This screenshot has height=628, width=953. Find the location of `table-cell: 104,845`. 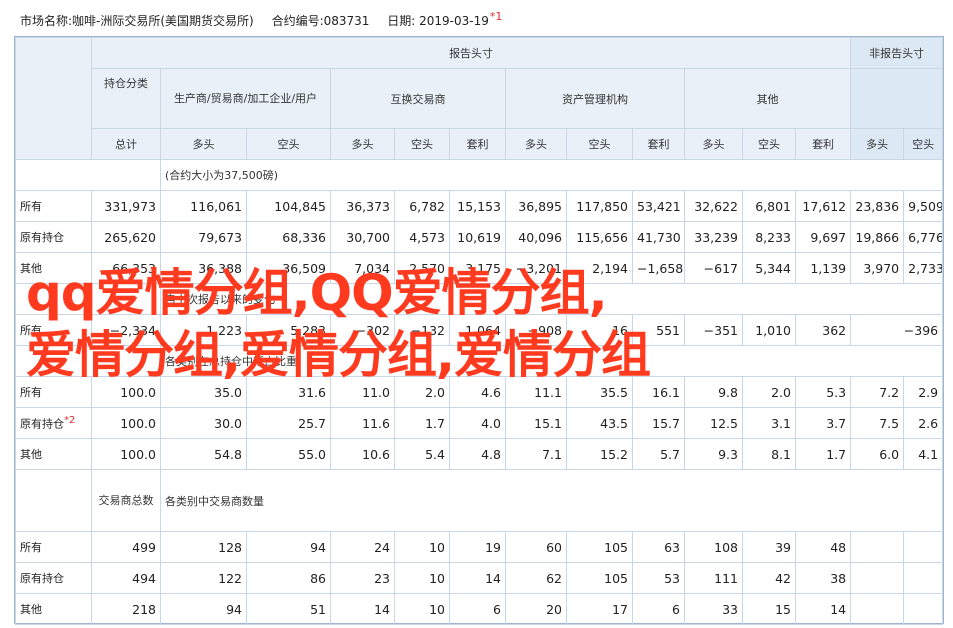

table-cell: 104,845 is located at coordinates (288, 206).